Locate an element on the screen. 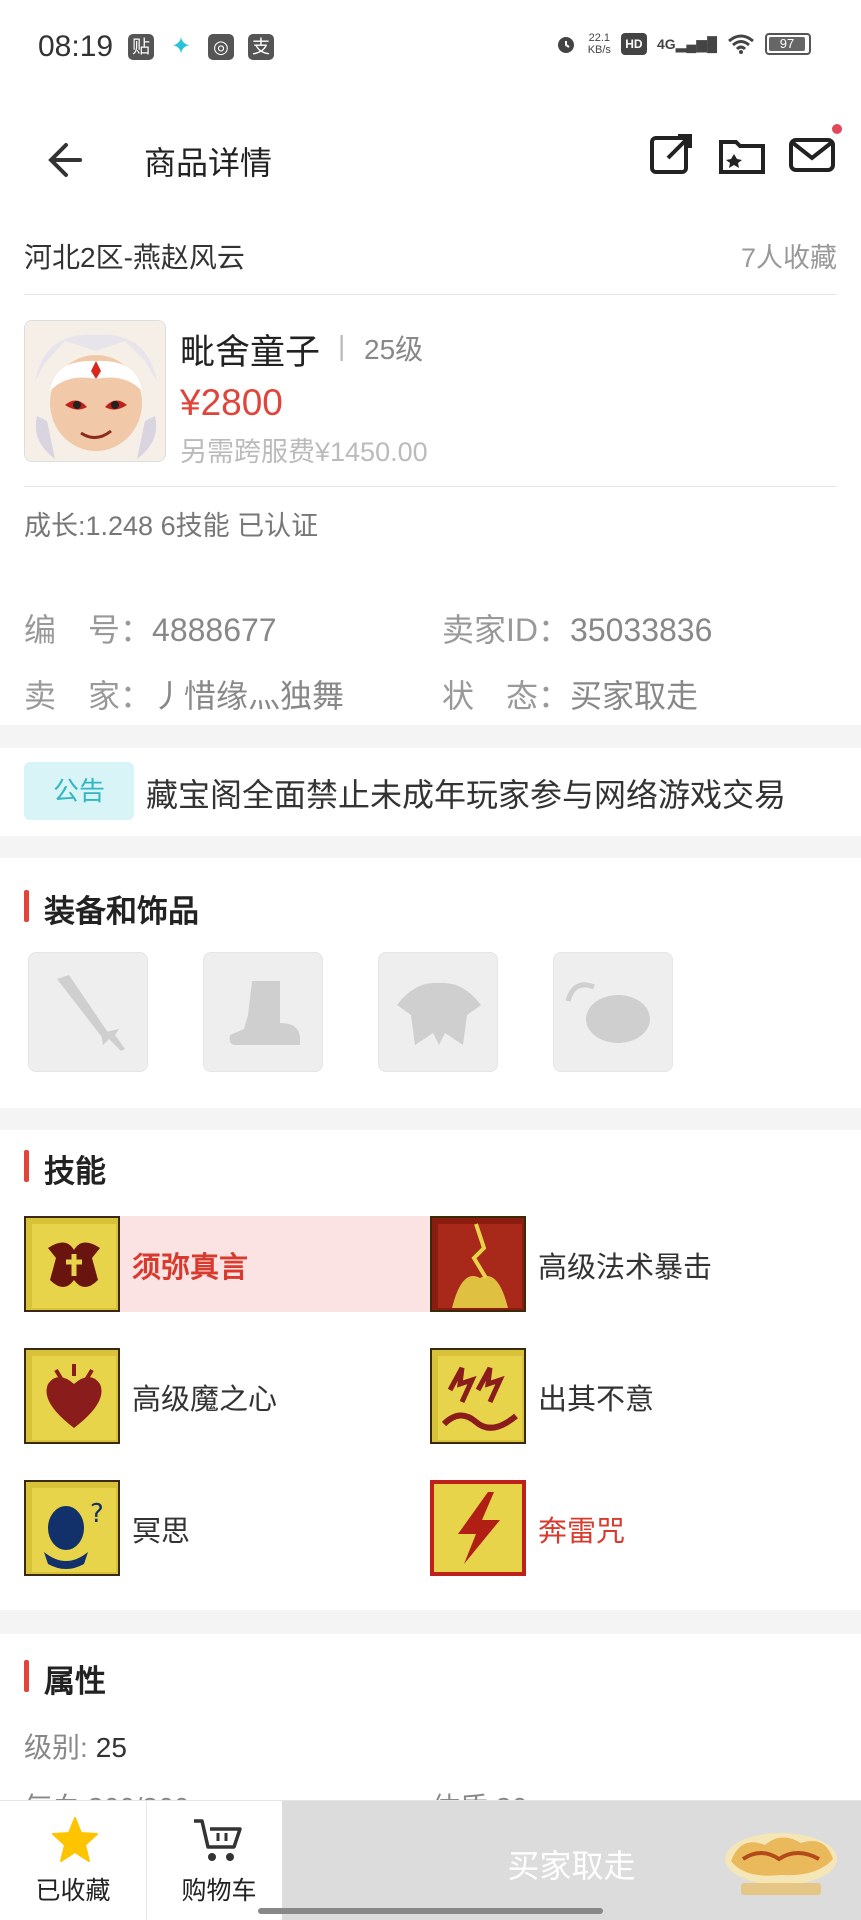 This screenshot has width=861, height=1920. skill-label: 高级魔之心 is located at coordinates (205, 1400).